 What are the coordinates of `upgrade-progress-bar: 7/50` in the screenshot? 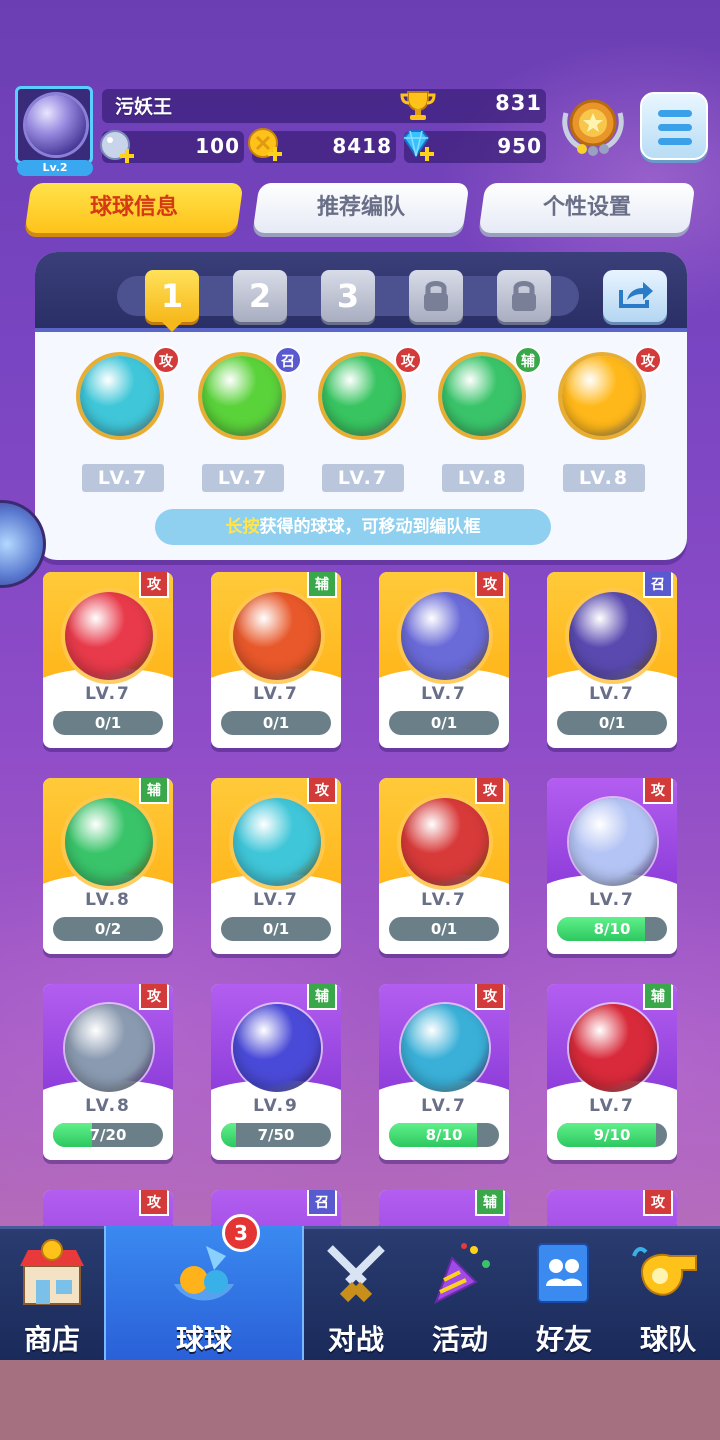 It's located at (276, 1135).